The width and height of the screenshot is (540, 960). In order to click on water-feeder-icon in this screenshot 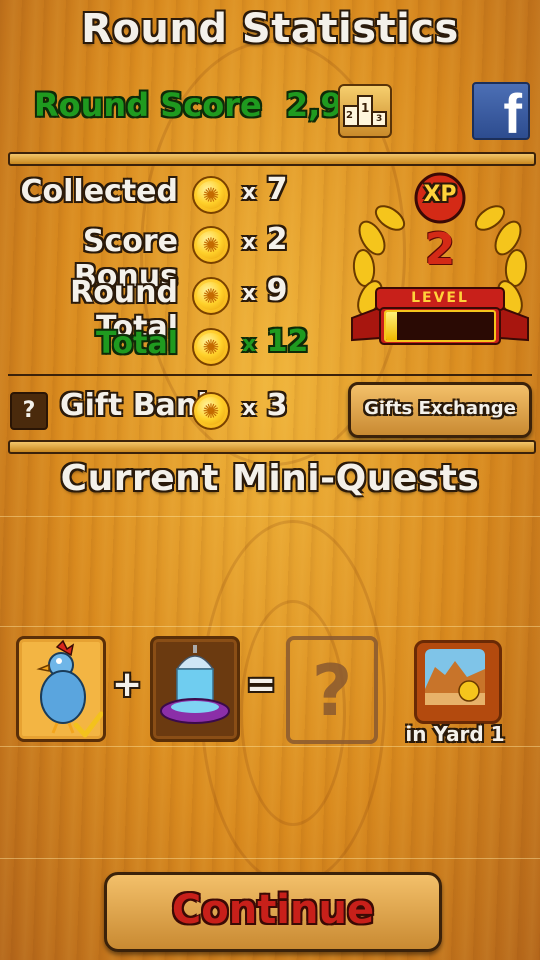, I will do `click(195, 684)`.